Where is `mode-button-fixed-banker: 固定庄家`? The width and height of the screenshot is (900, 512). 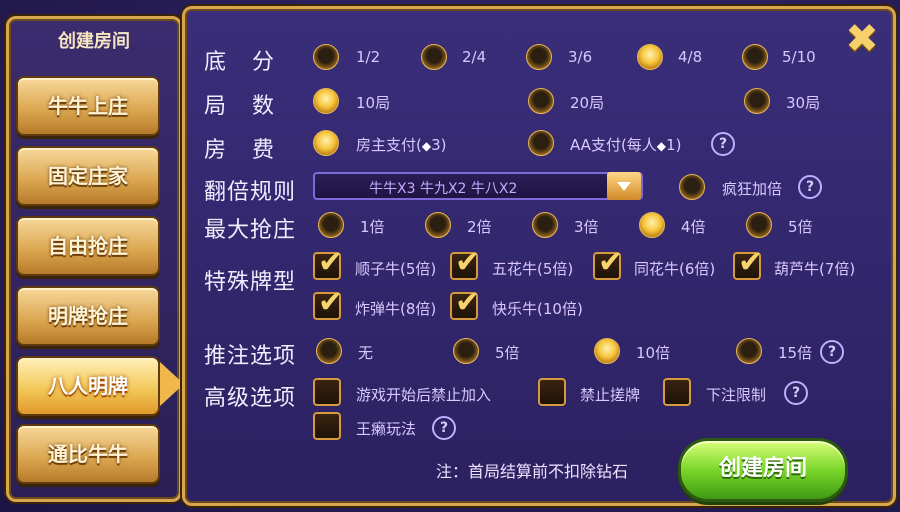 mode-button-fixed-banker: 固定庄家 is located at coordinates (88, 176).